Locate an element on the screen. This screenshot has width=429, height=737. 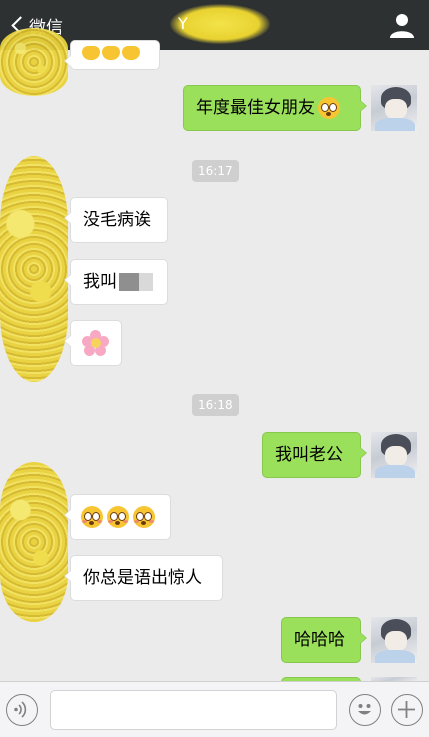
emoji-icon is located at coordinates (364, 709).